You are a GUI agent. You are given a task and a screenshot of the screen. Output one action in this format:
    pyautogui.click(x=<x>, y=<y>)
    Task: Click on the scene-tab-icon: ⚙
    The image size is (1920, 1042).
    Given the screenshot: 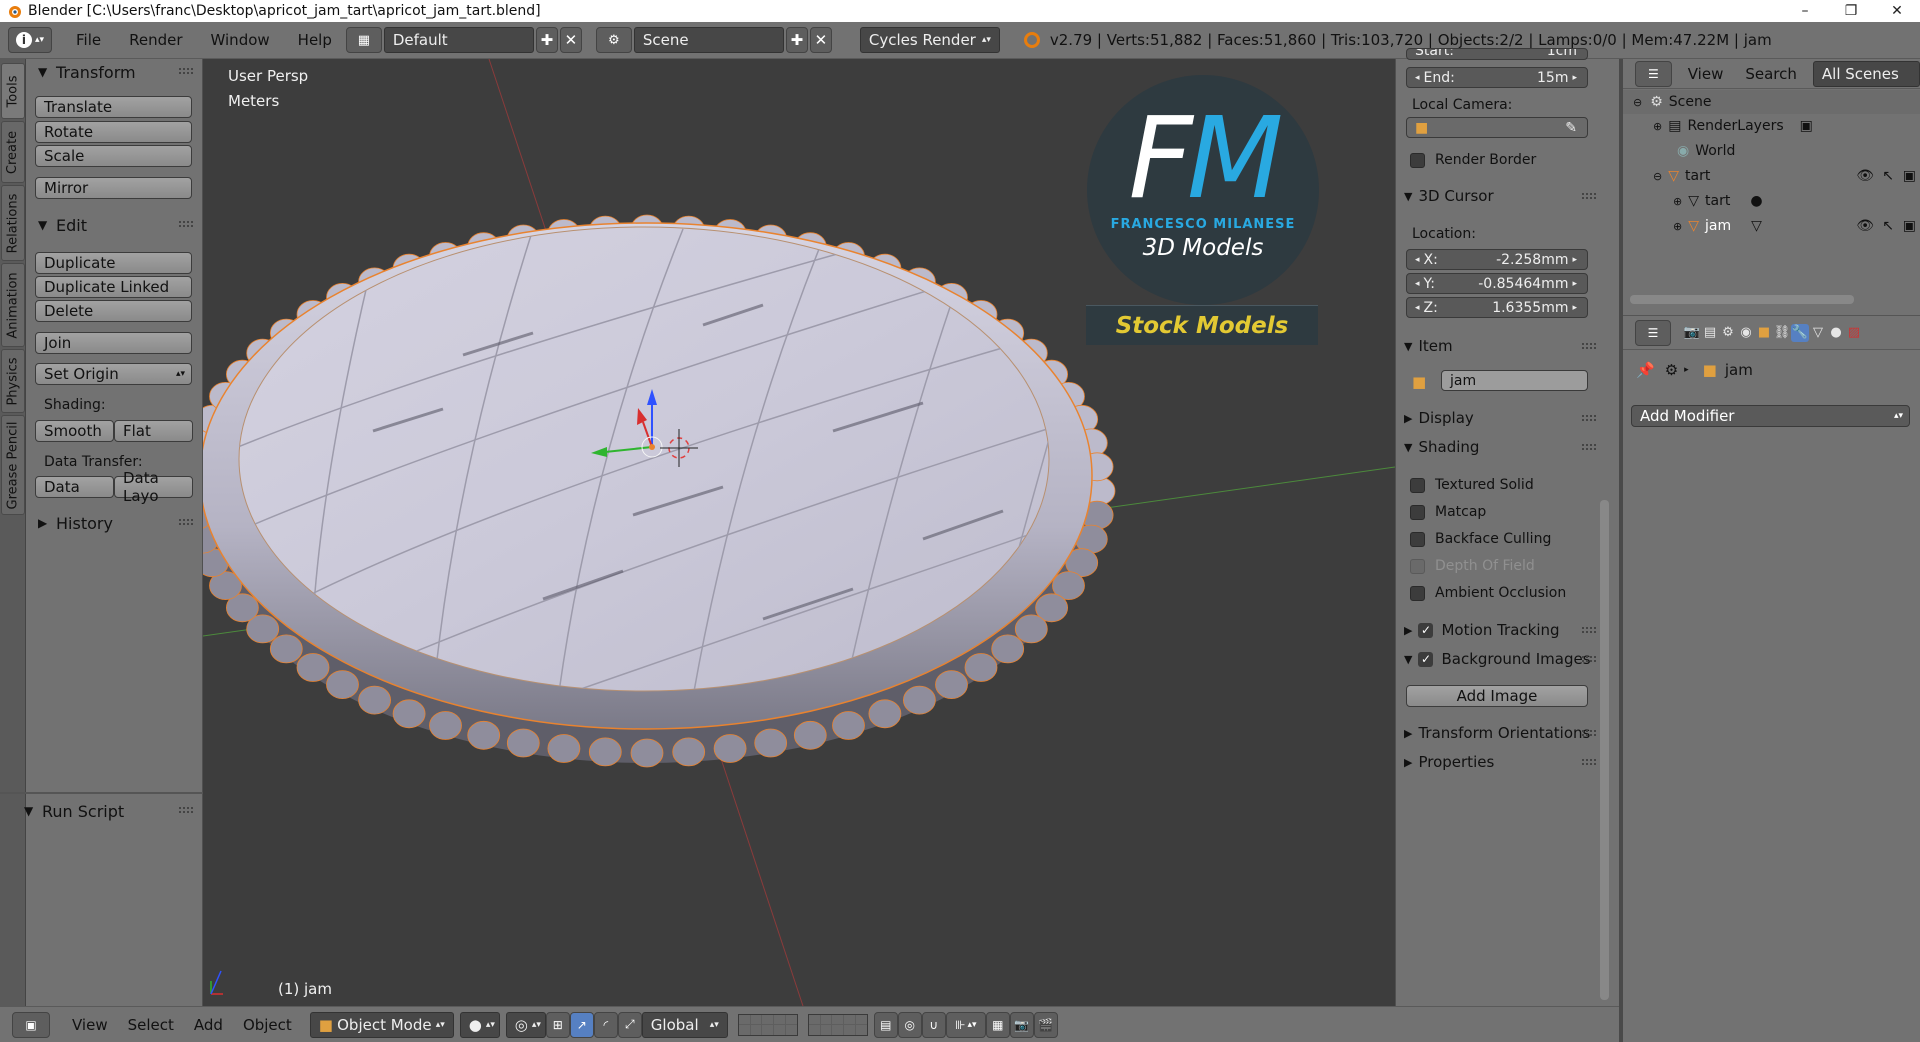 What is the action you would take?
    pyautogui.click(x=1728, y=333)
    